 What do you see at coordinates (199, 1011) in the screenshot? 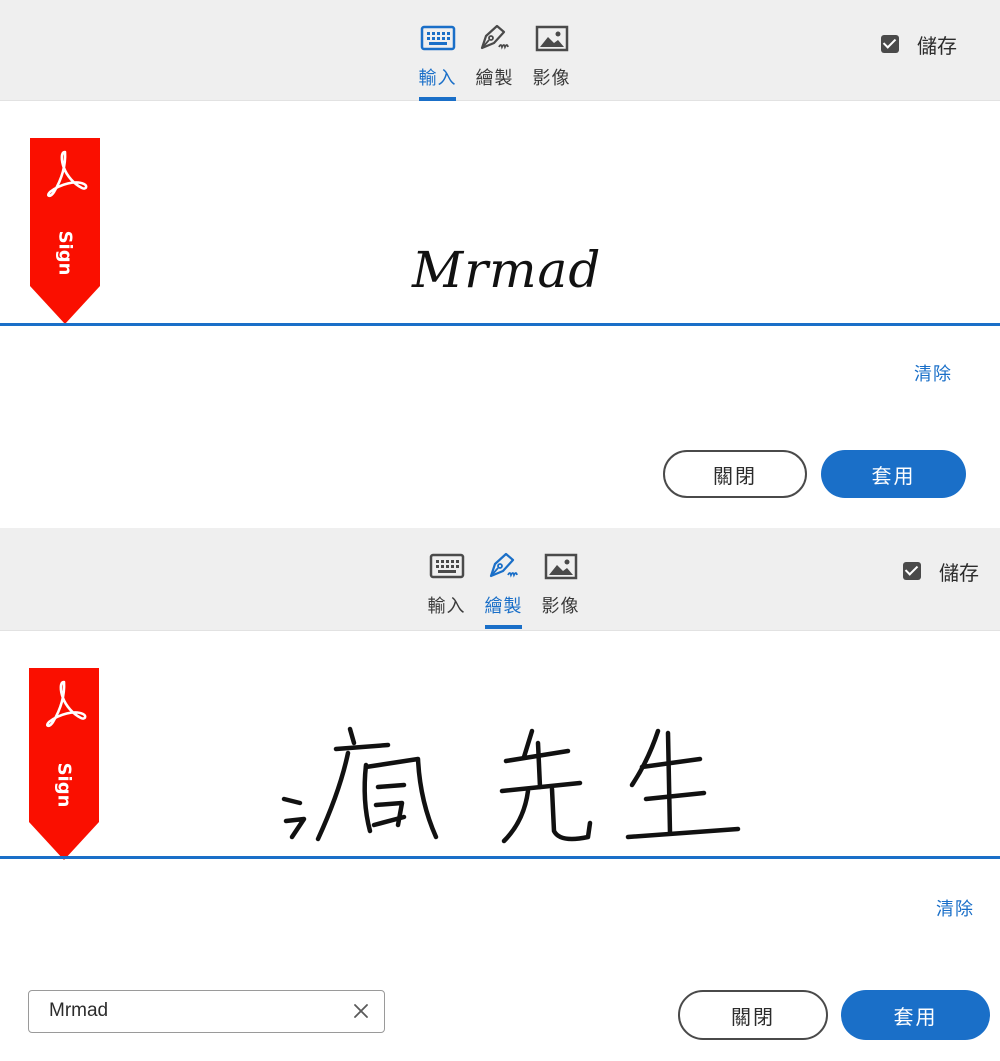
I see `signature-name-input` at bounding box center [199, 1011].